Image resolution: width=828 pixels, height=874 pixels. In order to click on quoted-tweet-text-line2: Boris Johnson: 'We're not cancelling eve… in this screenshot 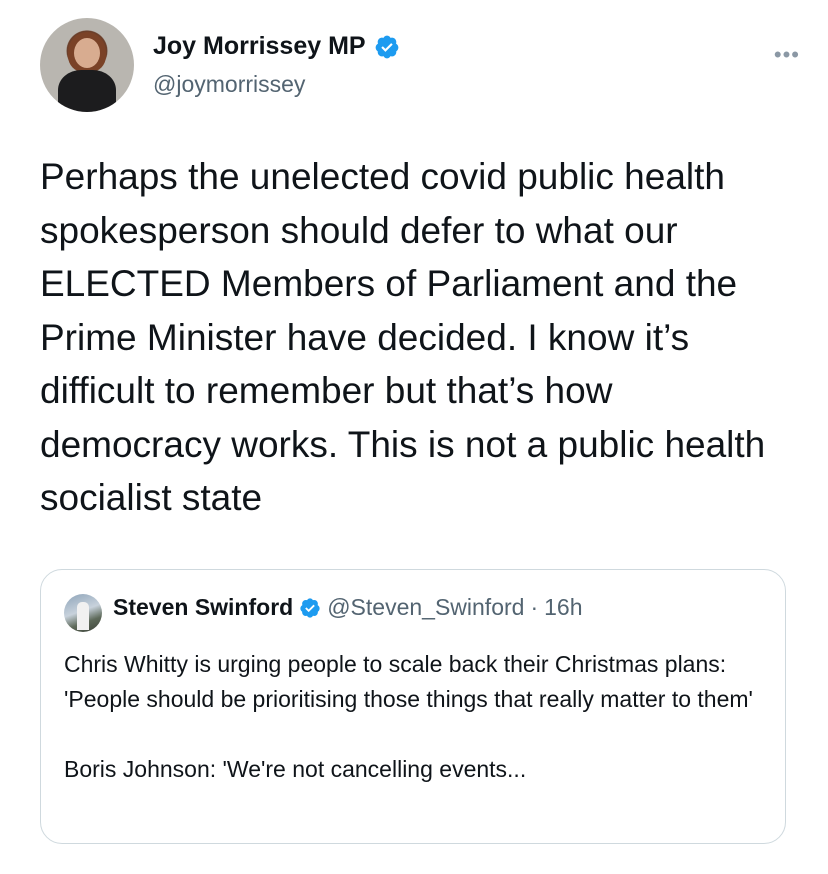, I will do `click(295, 769)`.